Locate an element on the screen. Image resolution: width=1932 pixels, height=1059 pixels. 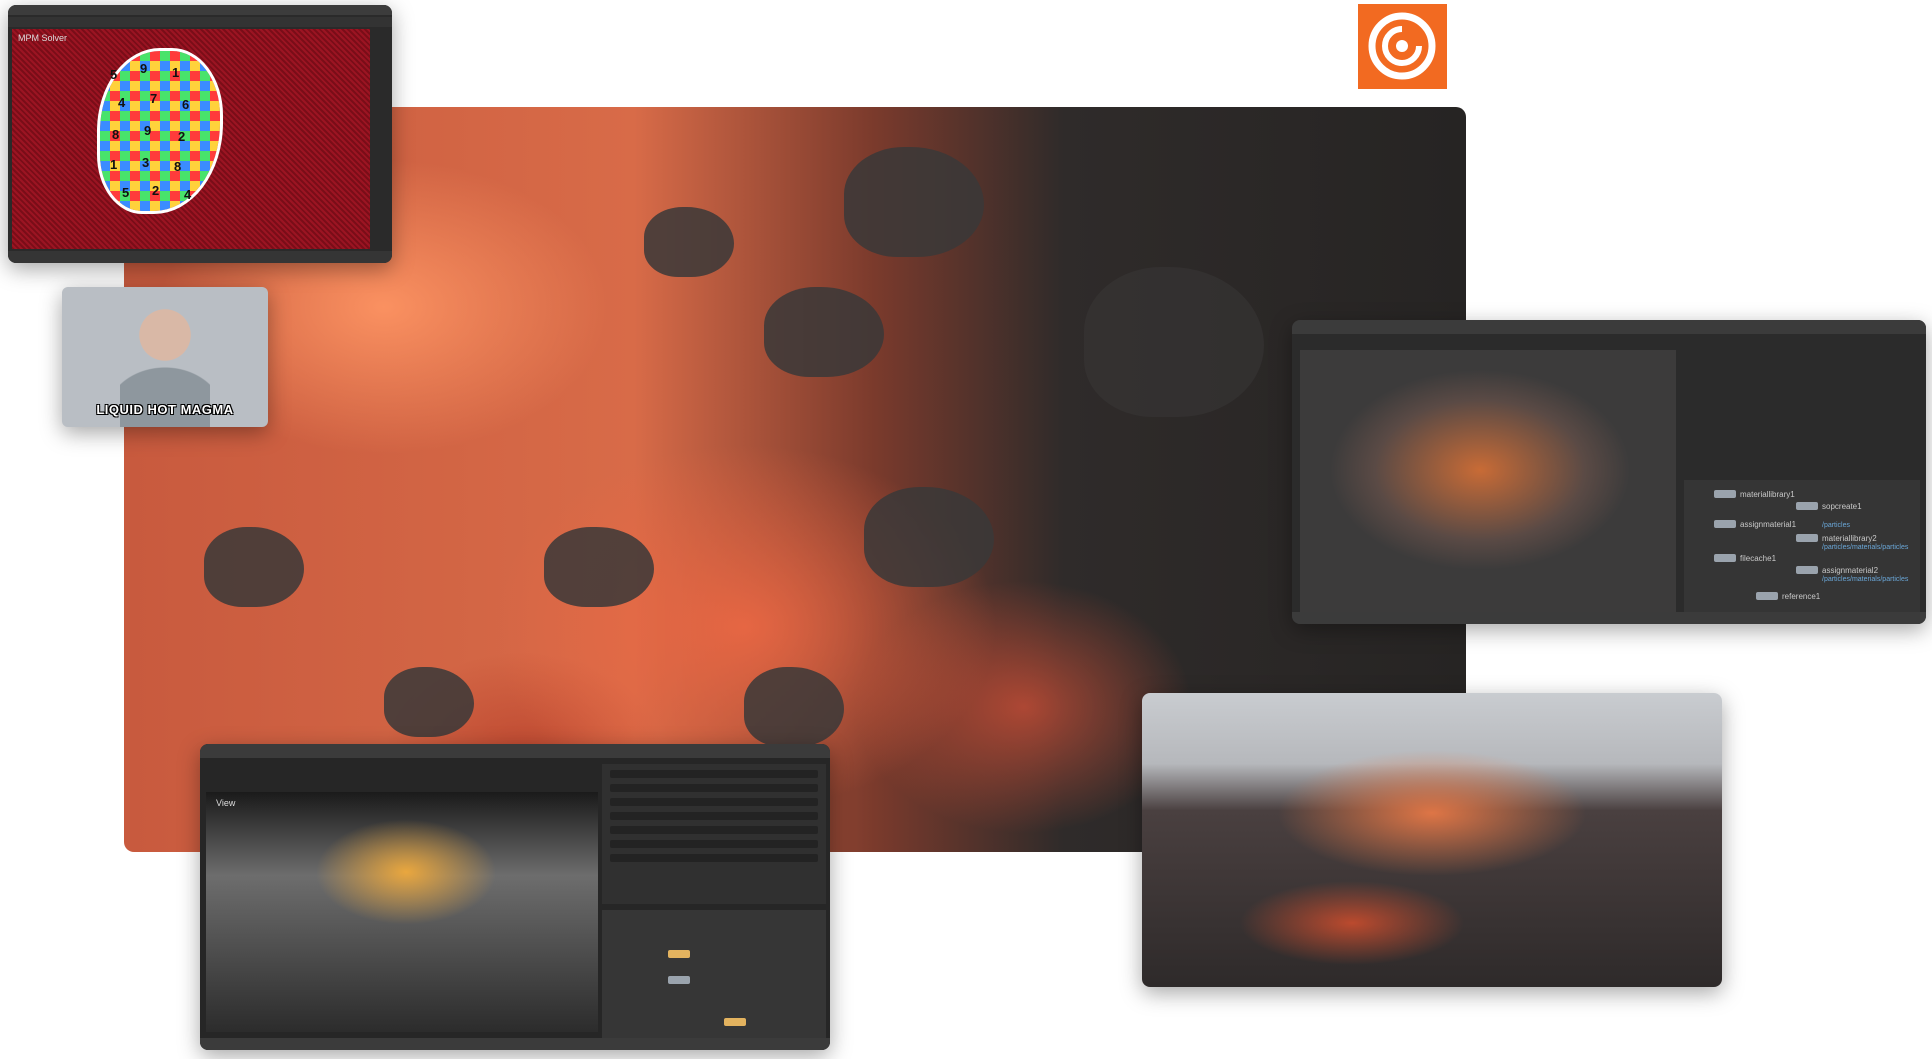
houdini-pyro-window: View is located at coordinates (515, 897).